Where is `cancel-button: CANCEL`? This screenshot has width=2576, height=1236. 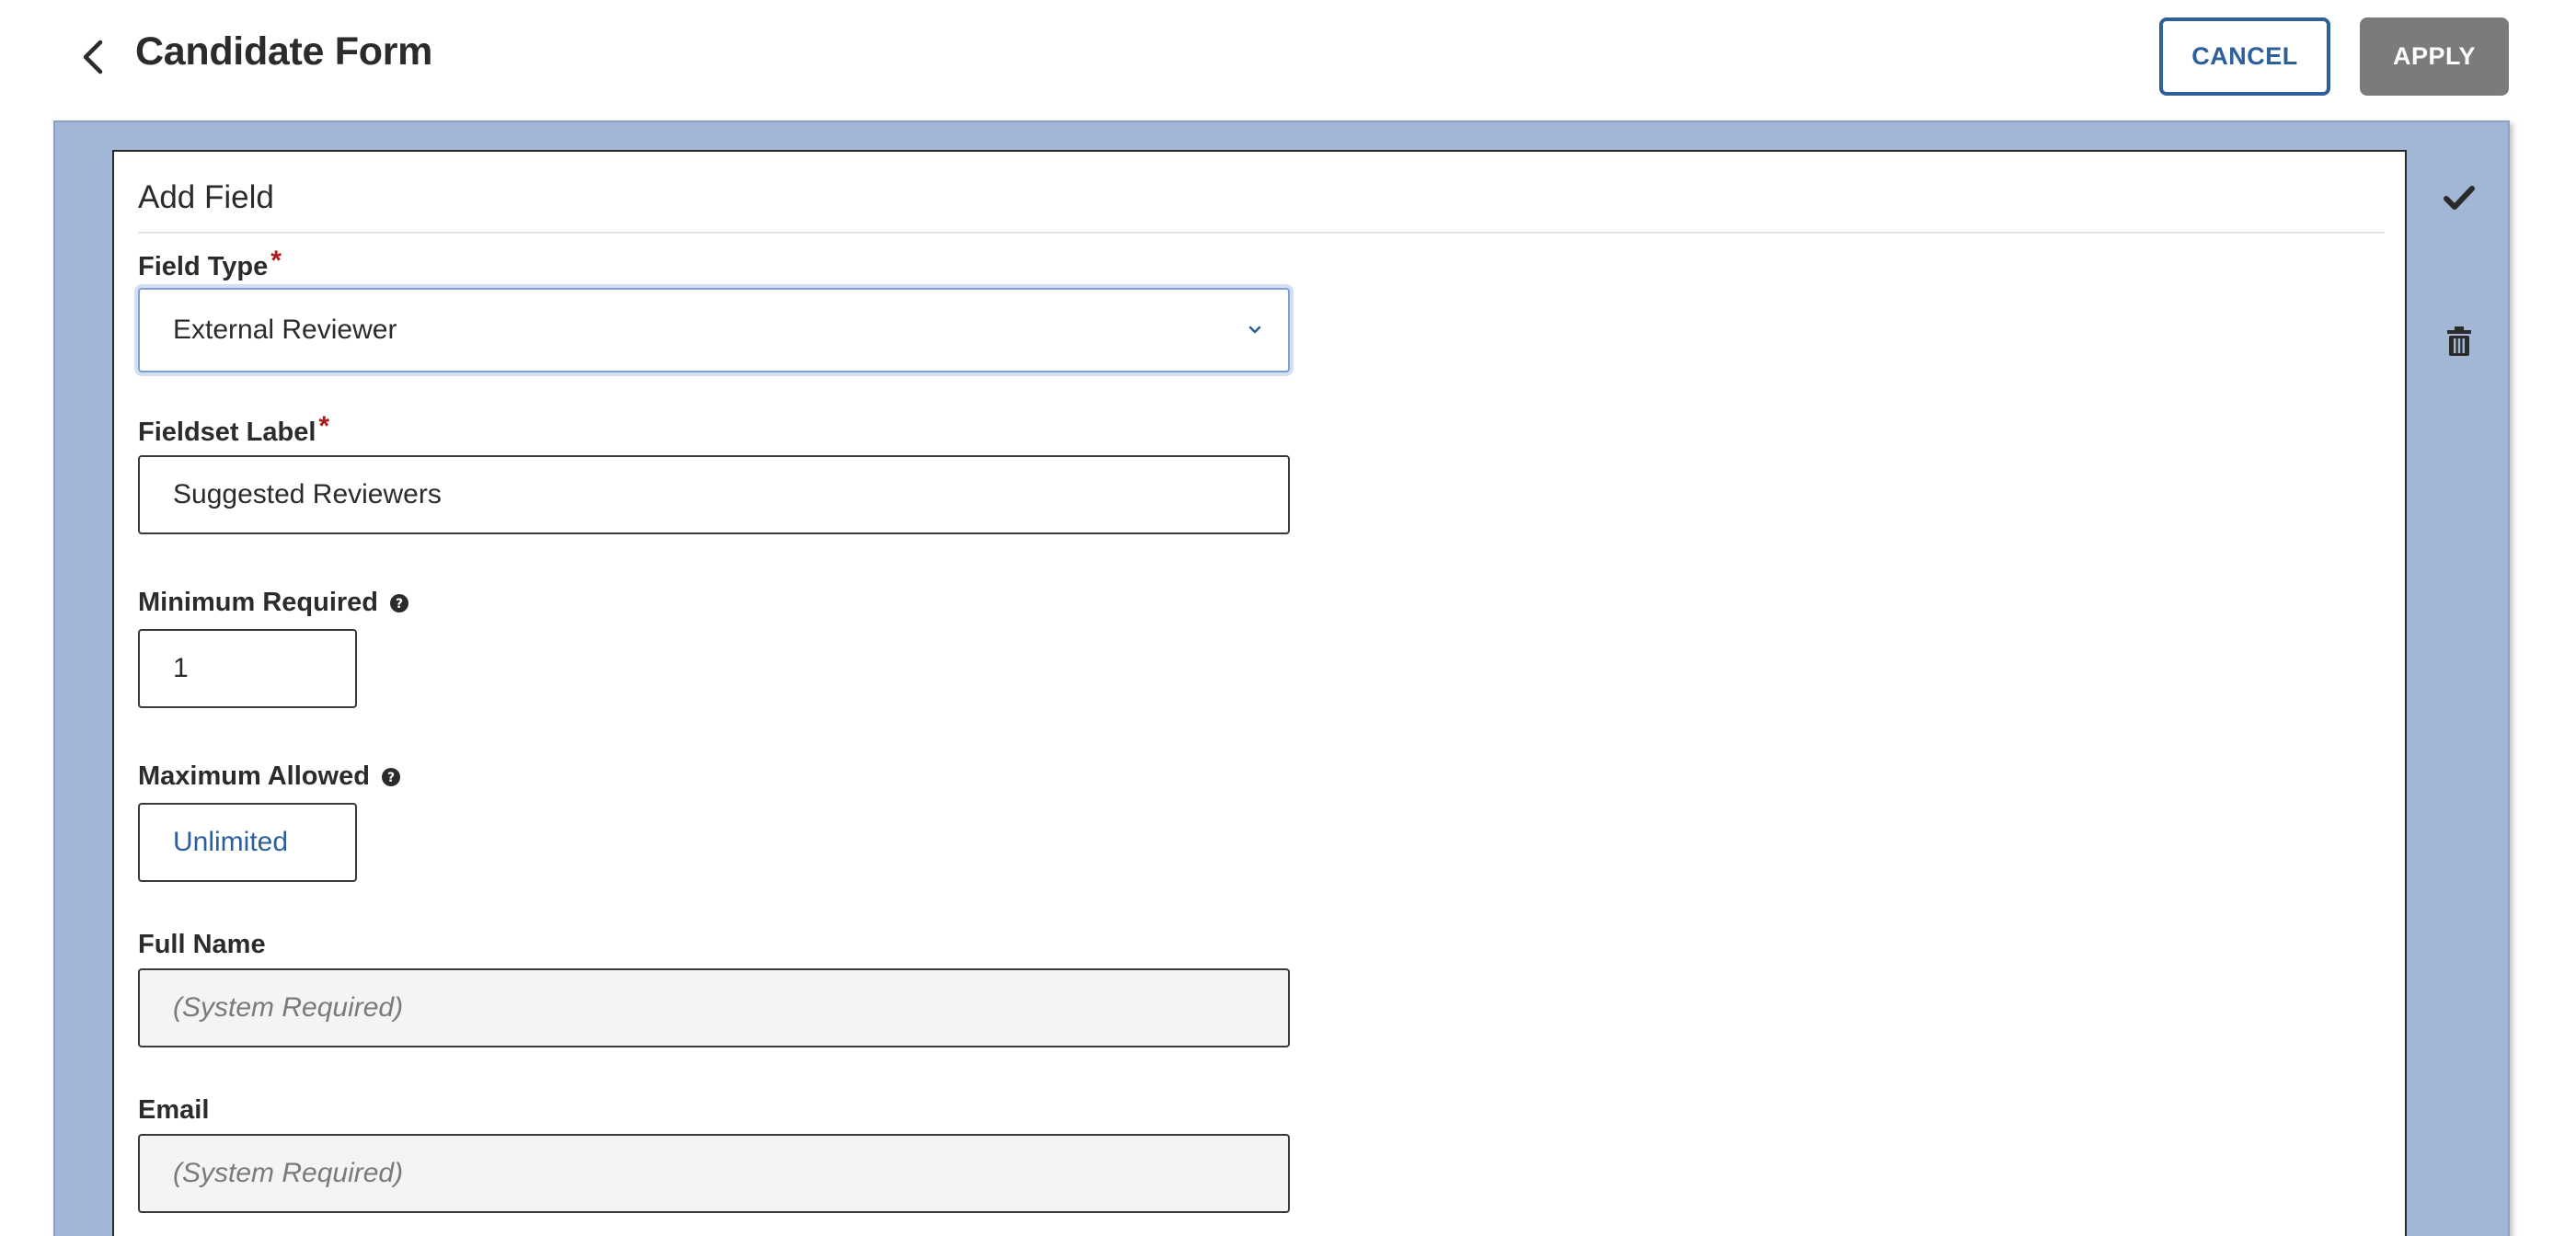 cancel-button: CANCEL is located at coordinates (2244, 56).